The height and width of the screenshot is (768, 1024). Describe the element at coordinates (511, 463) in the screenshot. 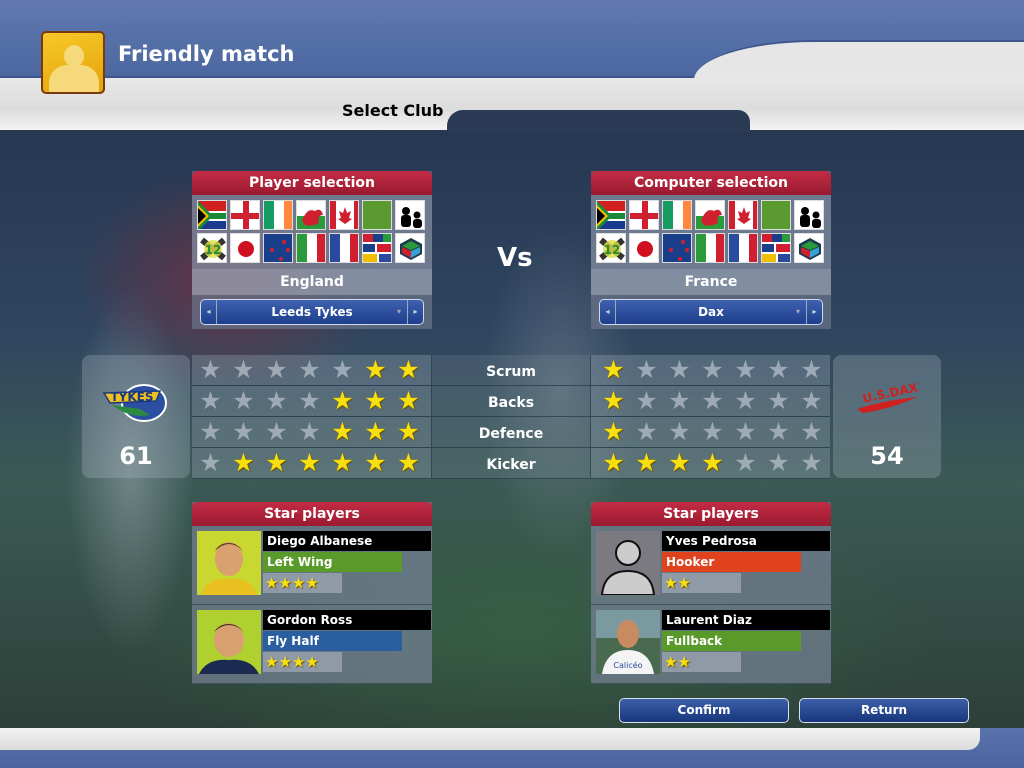

I see `stat-label: Kicker` at that location.